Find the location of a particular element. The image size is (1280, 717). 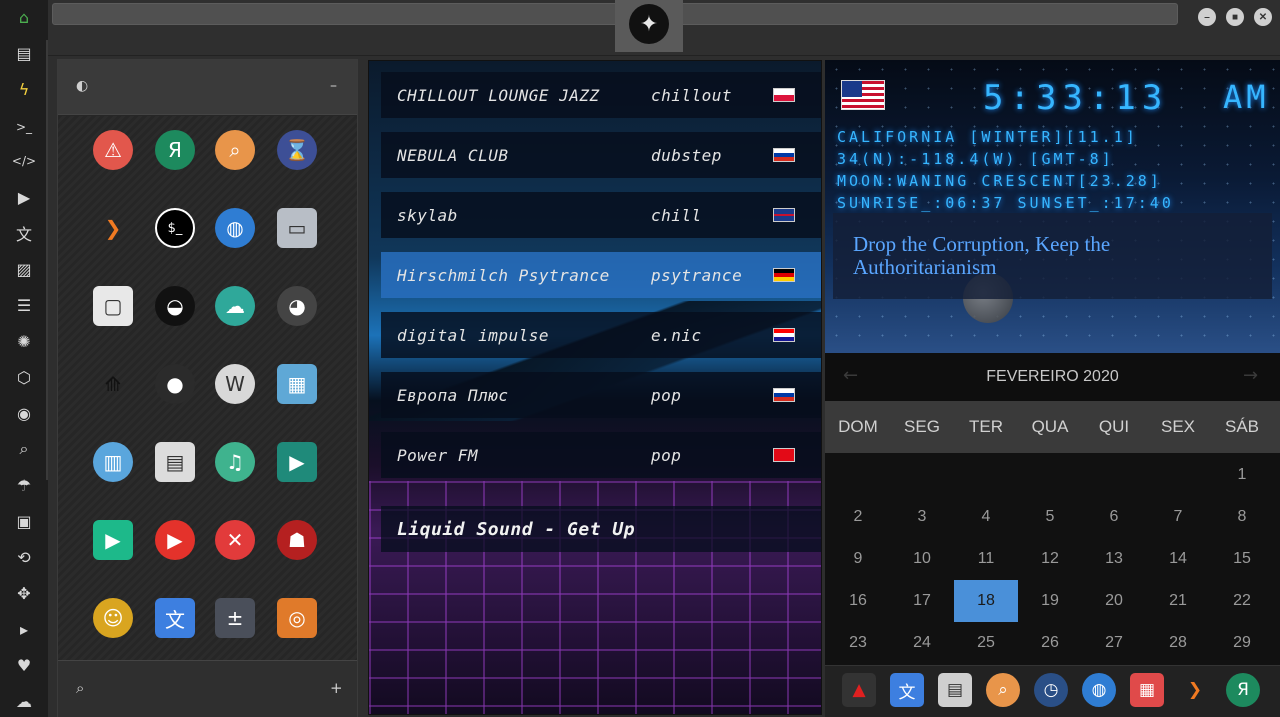

theme-toggle-icon: ◐ is located at coordinates (82, 86).